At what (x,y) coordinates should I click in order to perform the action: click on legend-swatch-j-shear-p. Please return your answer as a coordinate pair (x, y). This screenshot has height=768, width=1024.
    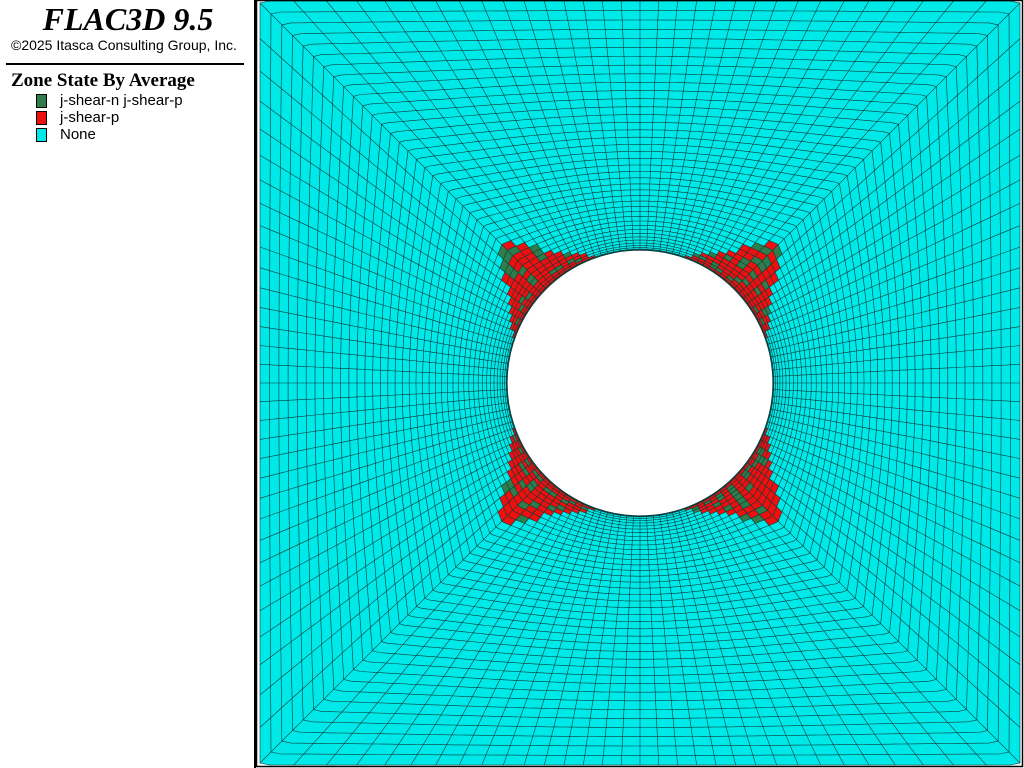
    Looking at the image, I should click on (41, 118).